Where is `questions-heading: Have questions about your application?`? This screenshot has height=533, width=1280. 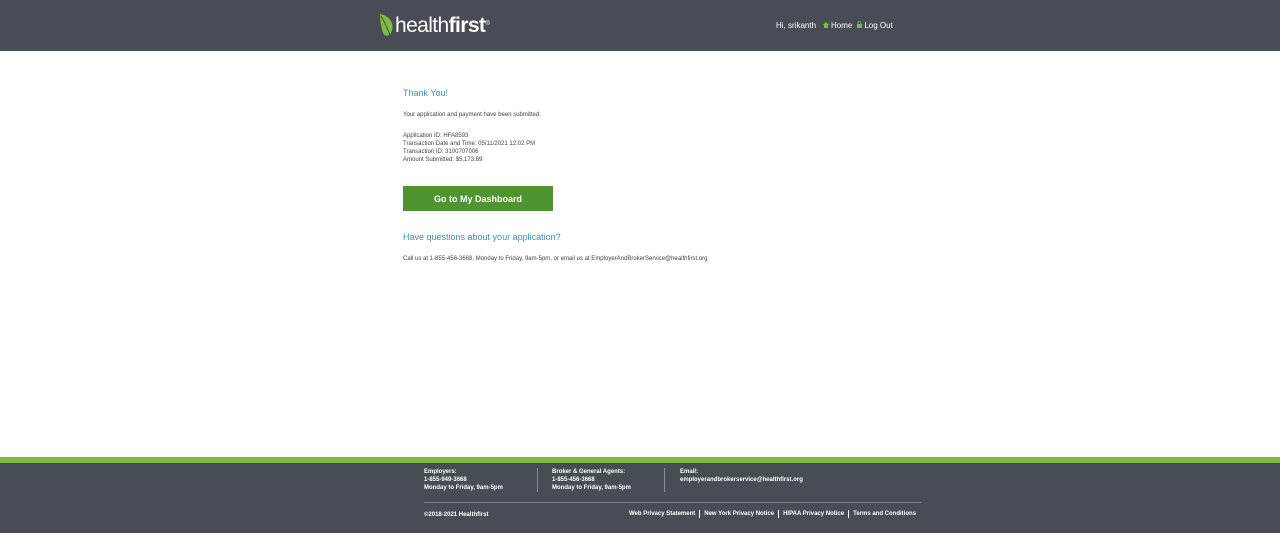 questions-heading: Have questions about your application? is located at coordinates (482, 237).